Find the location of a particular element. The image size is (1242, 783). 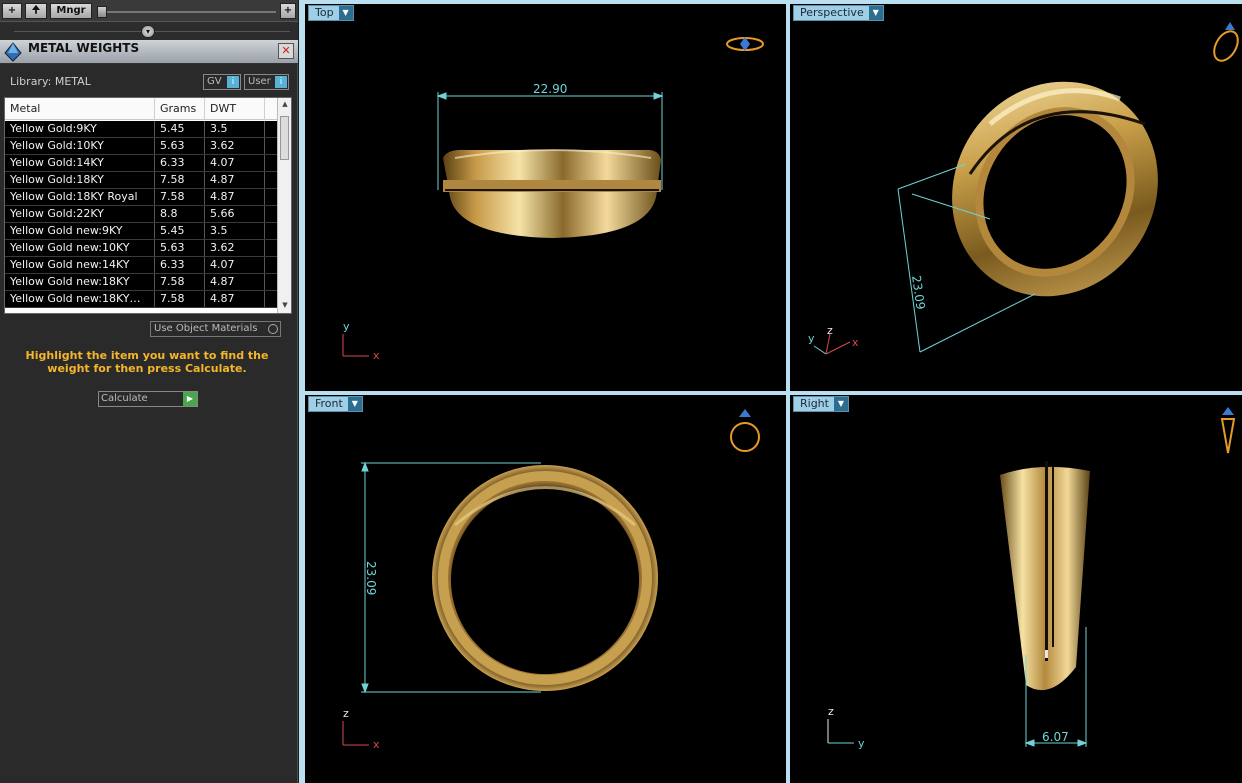

viewport-label-text: Right is located at coordinates (814, 403).